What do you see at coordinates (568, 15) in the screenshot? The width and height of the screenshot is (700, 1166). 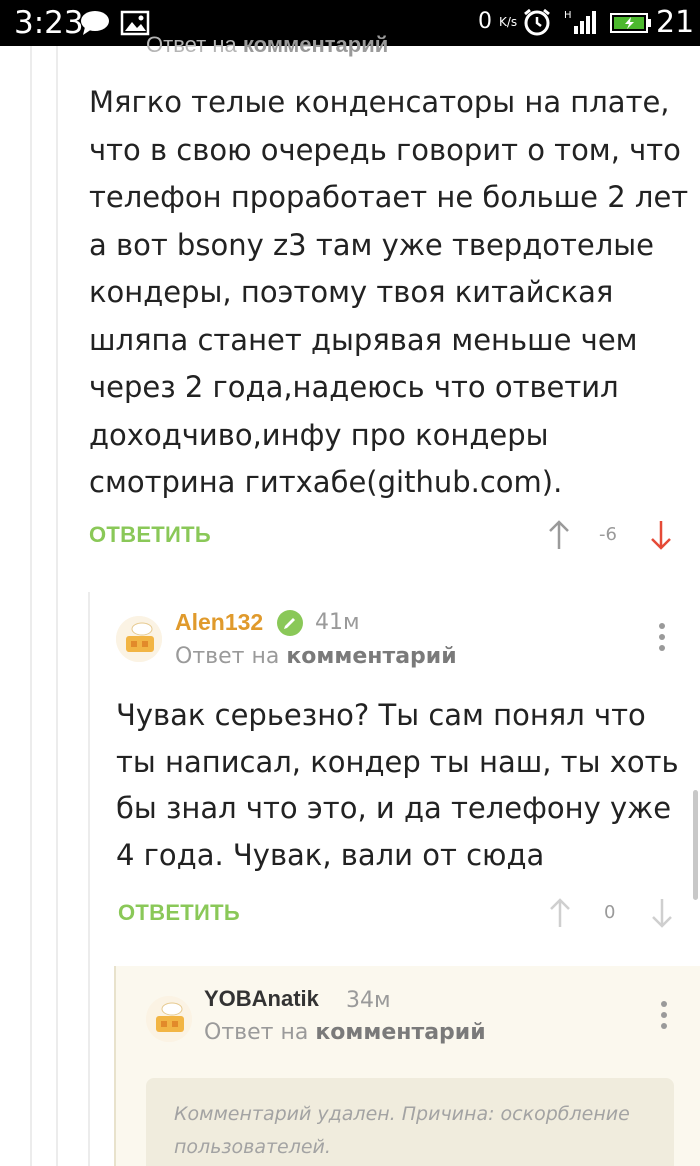 I see `svg-text: H` at bounding box center [568, 15].